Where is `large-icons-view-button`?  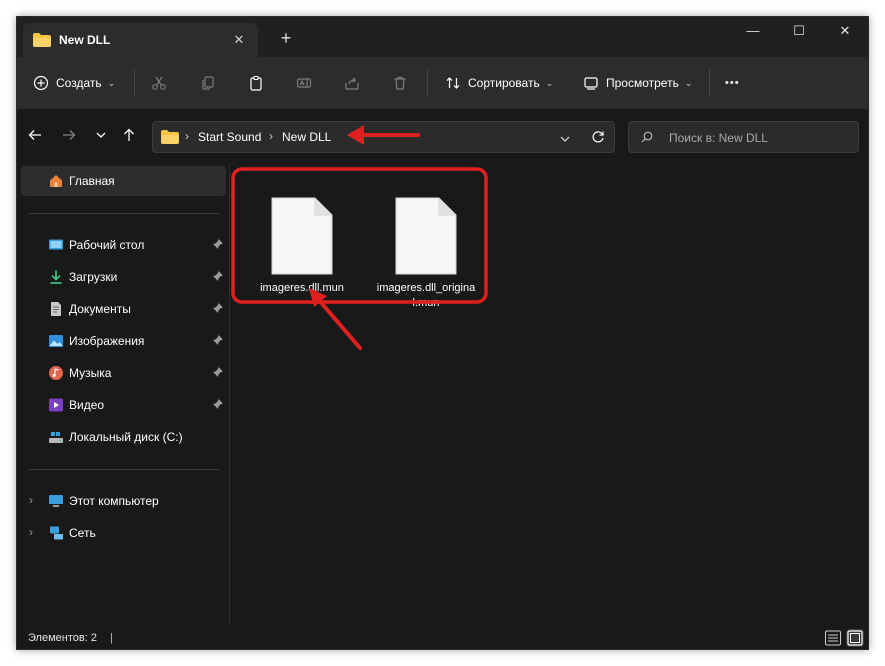
large-icons-view-button is located at coordinates (855, 638).